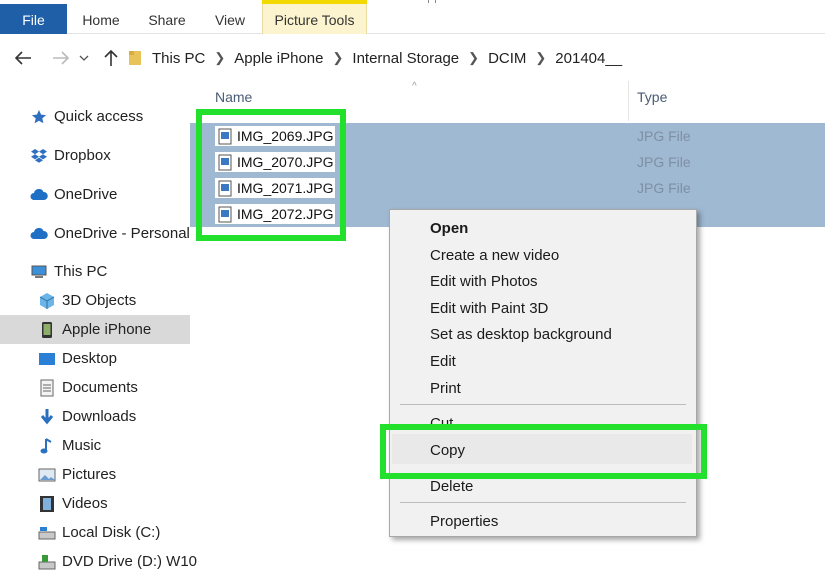 This screenshot has width=825, height=575. What do you see at coordinates (23, 58) in the screenshot?
I see `back-arrow-icon` at bounding box center [23, 58].